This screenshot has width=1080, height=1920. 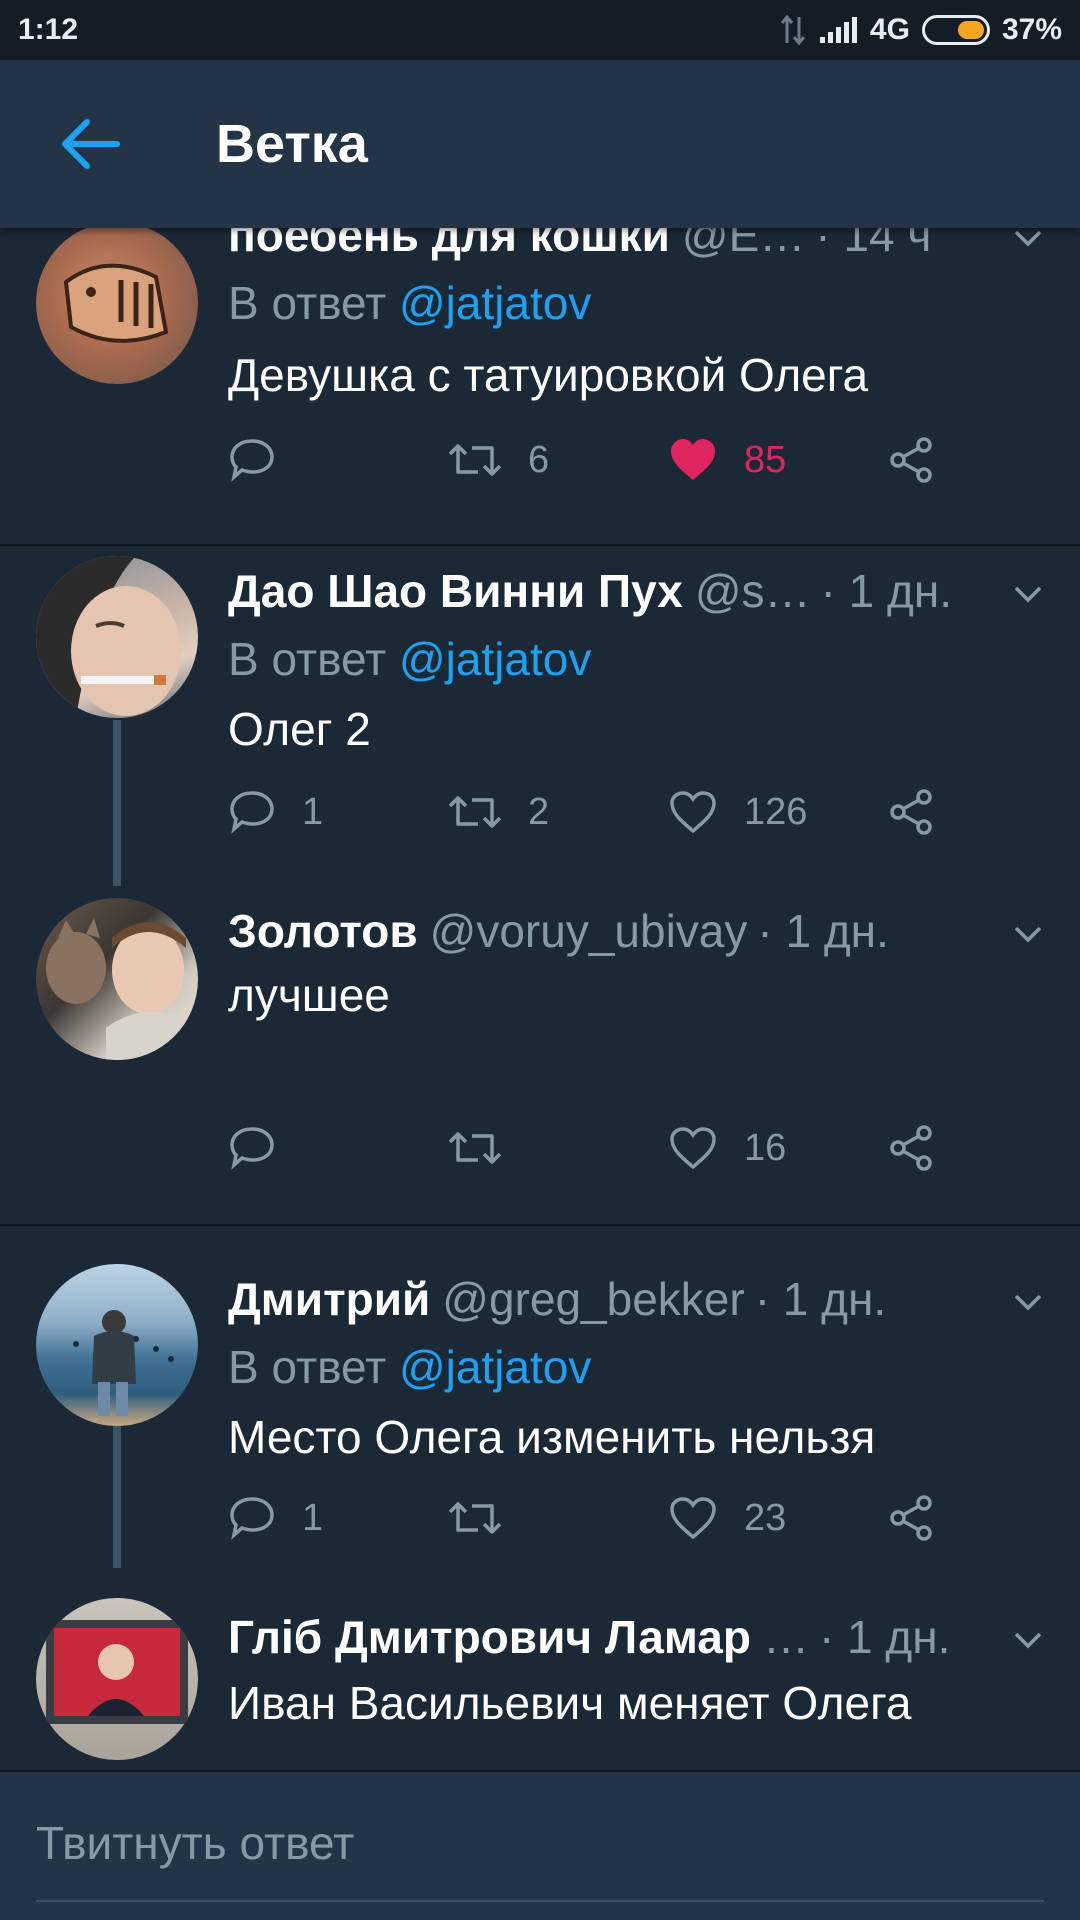 What do you see at coordinates (539, 459) in the screenshot?
I see `retweet-count: 6` at bounding box center [539, 459].